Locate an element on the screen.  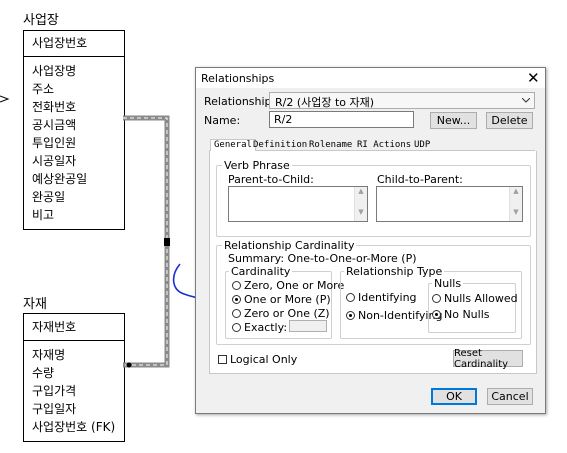
parent-to-child-textarea: ▲ ▼ is located at coordinates (298, 204).